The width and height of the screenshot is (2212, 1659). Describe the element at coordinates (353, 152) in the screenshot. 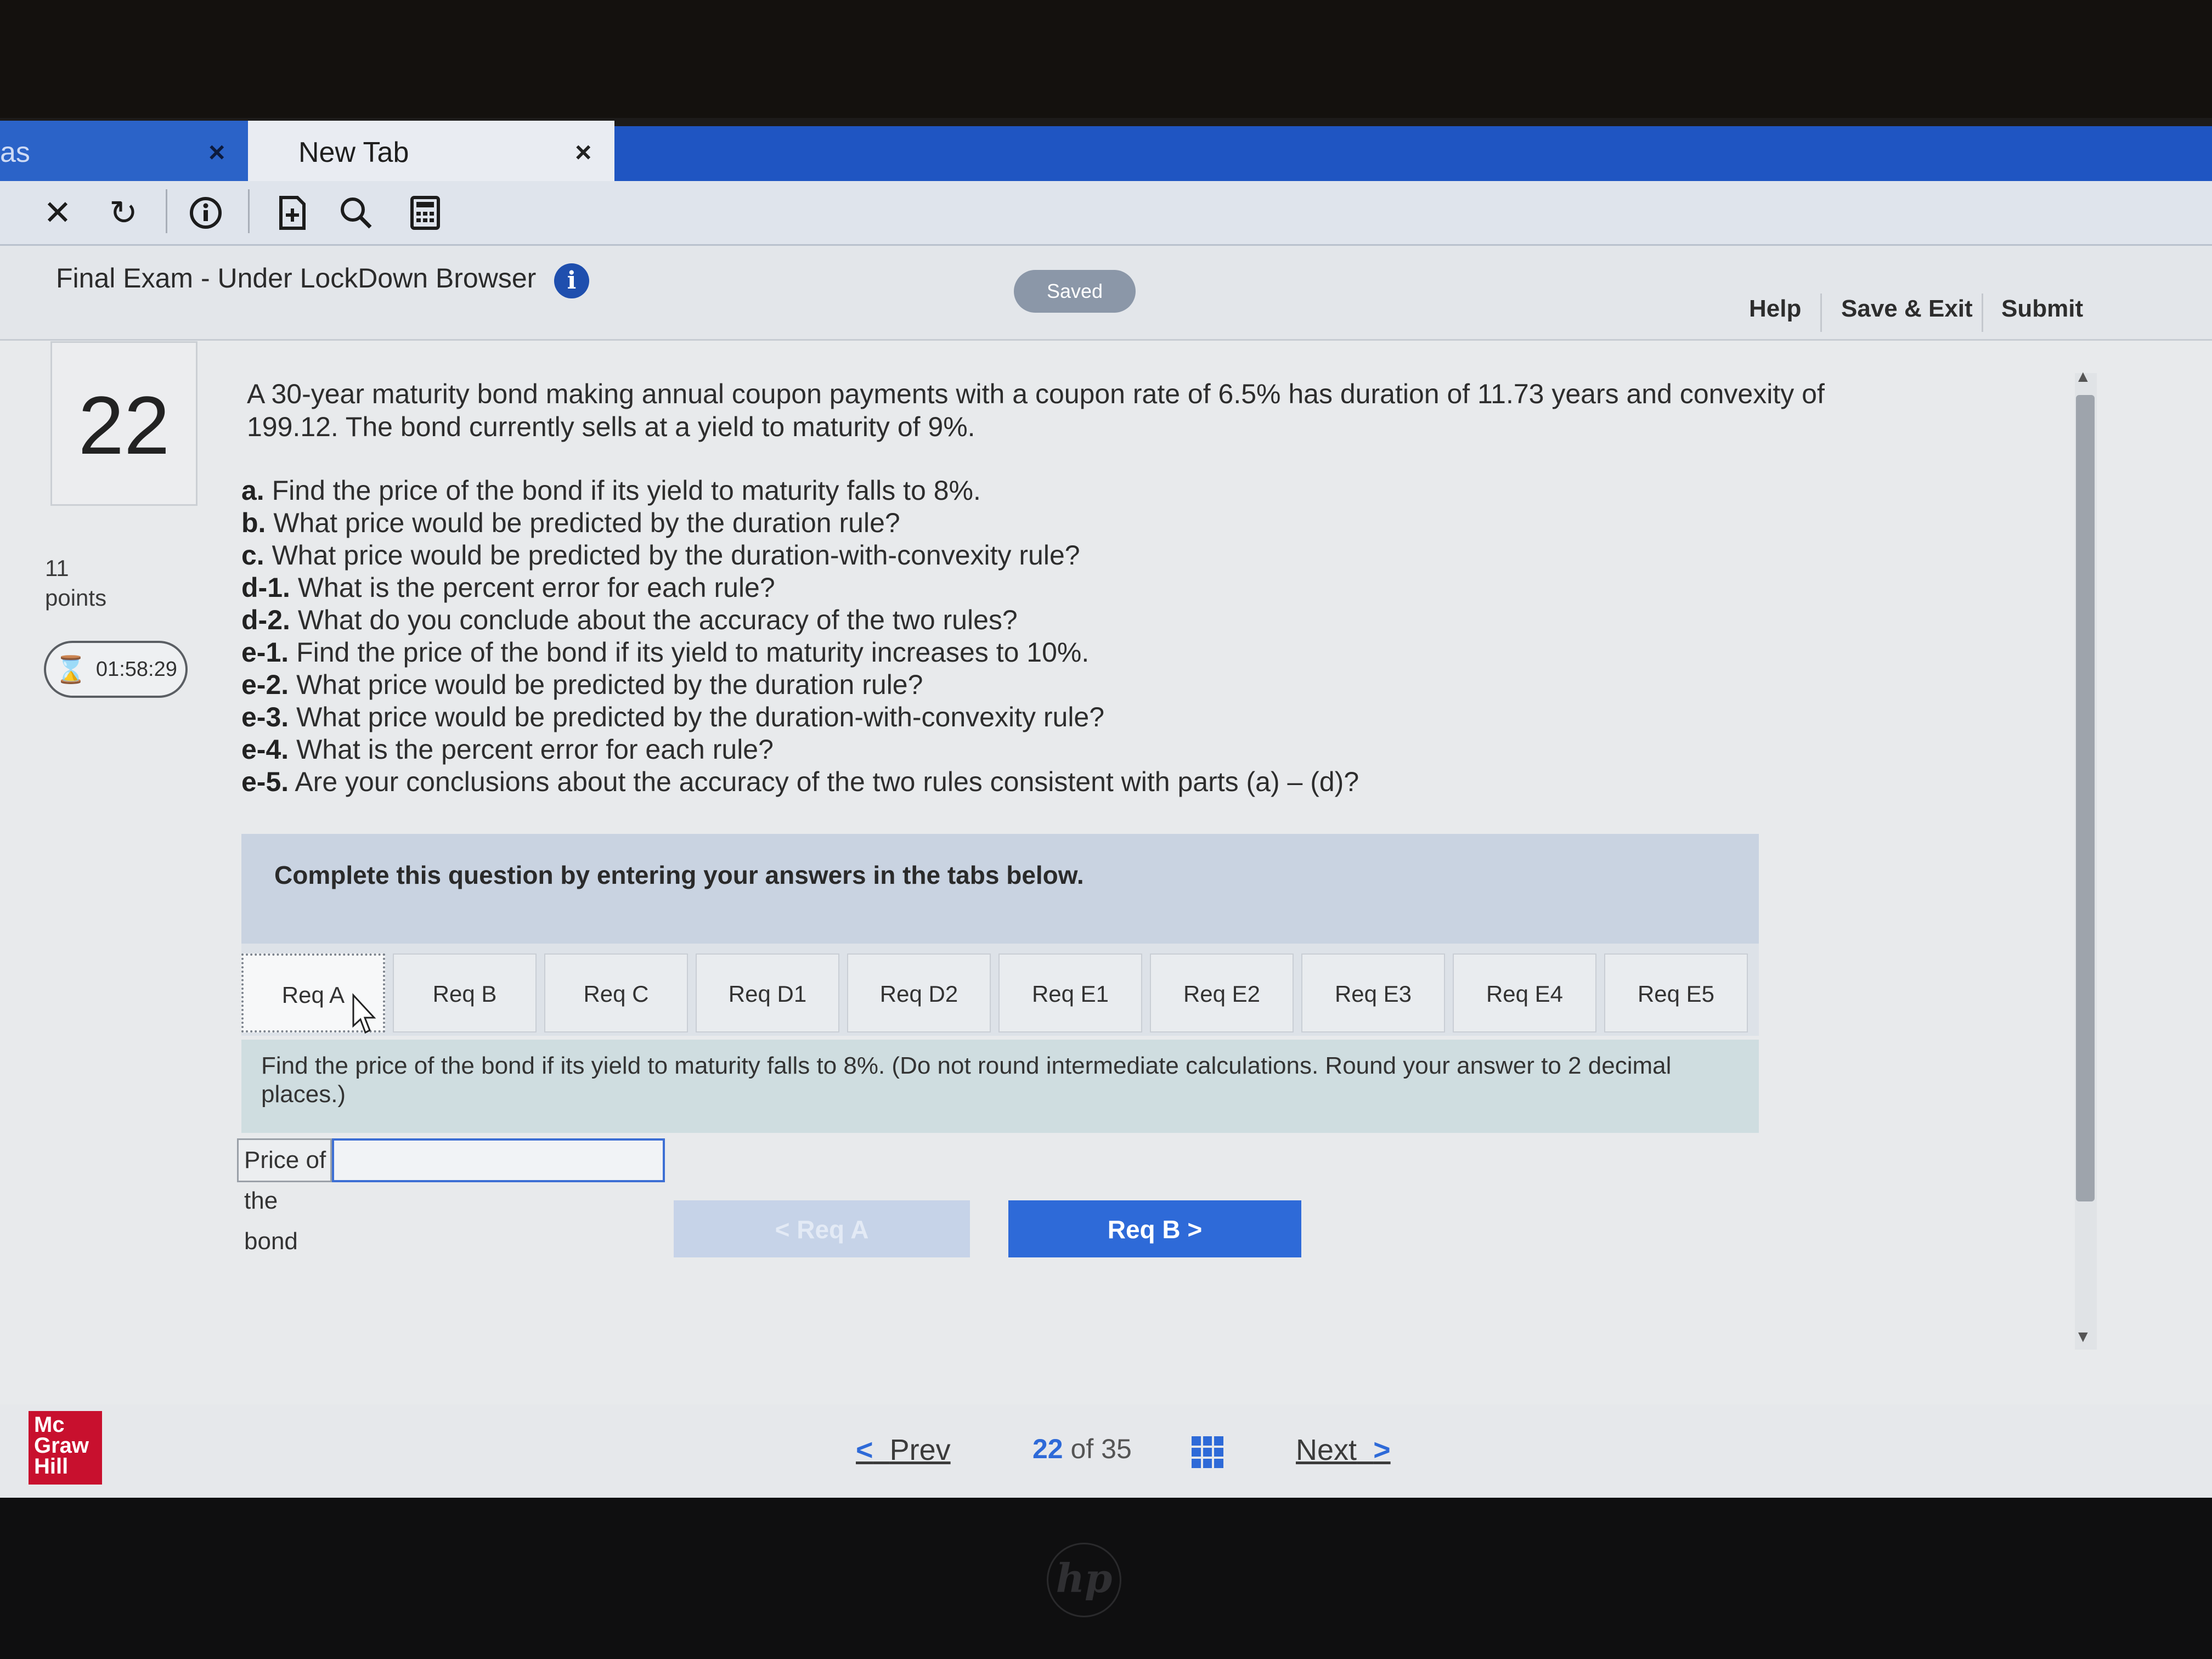

I see `tab-label: New Tab` at that location.